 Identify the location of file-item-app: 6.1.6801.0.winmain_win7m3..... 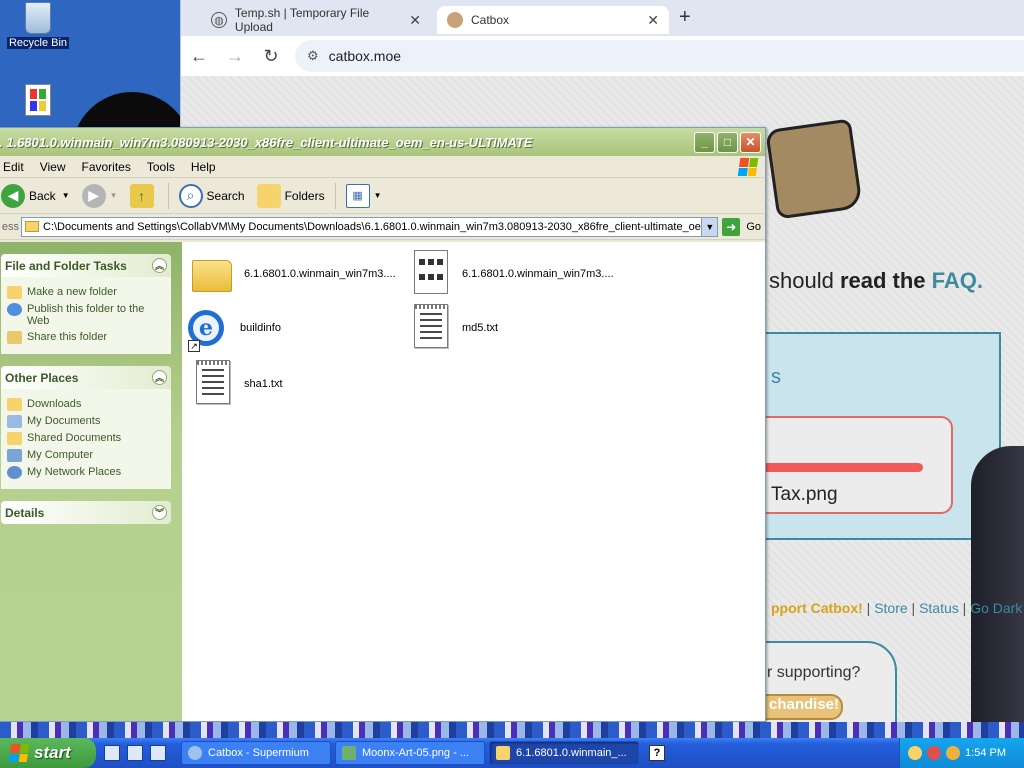
(520, 274).